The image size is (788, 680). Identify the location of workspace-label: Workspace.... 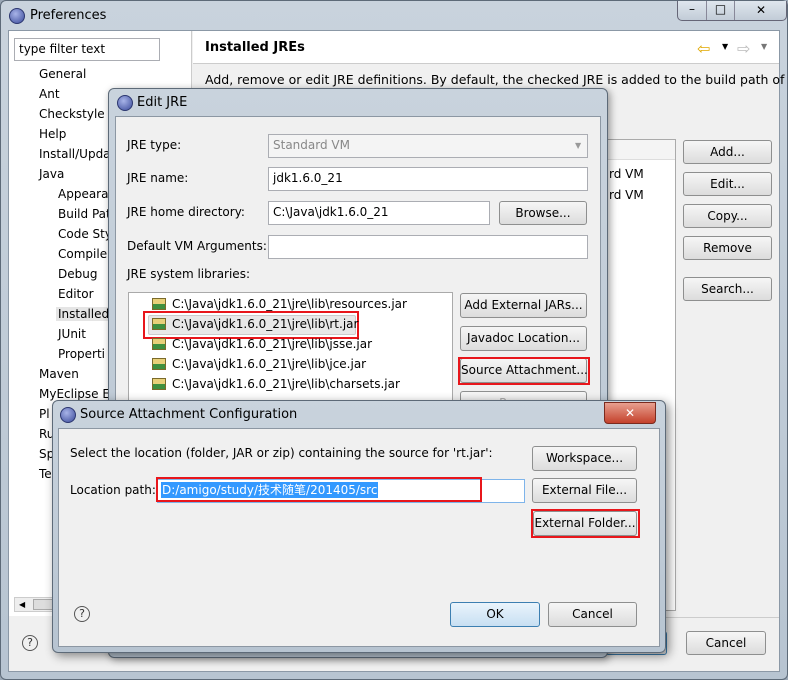
(584, 458).